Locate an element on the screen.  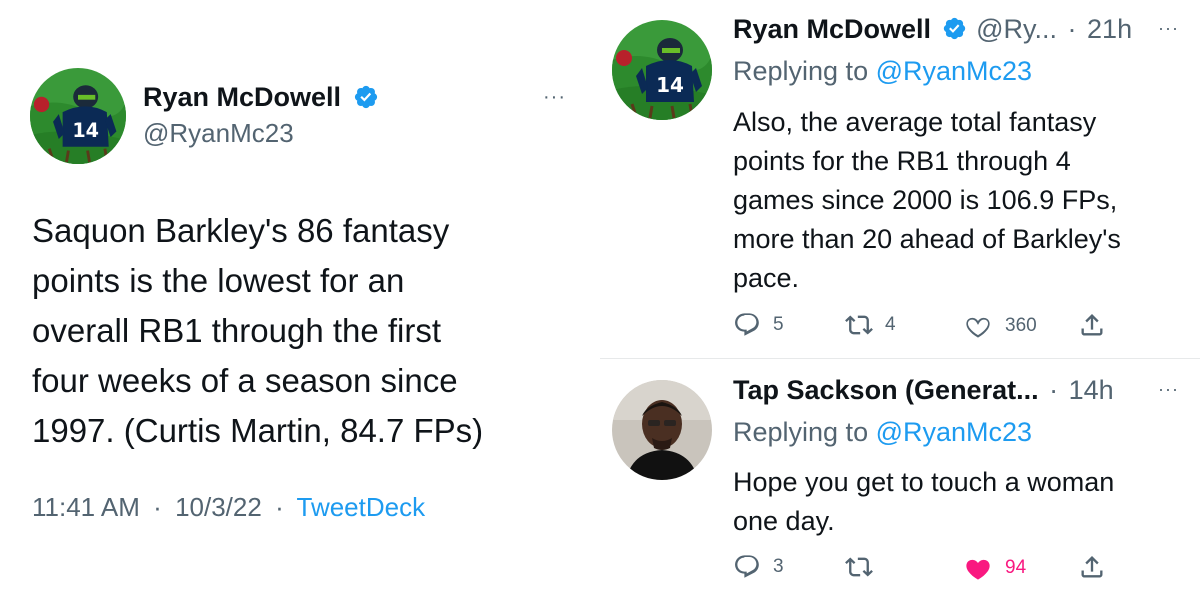
tweet-text-line: points is the lowest for an is located at coordinates (218, 280).